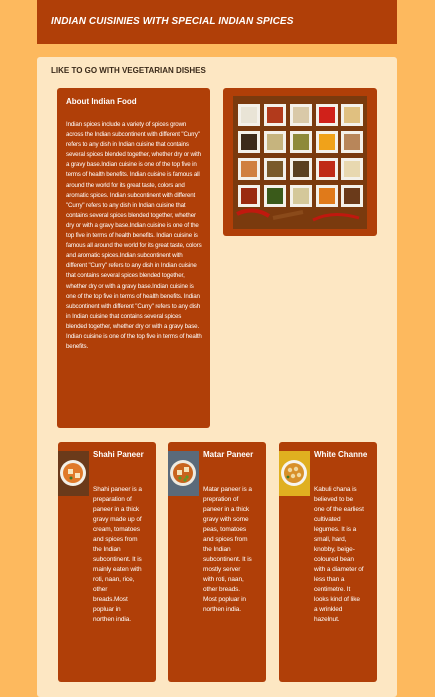 The height and width of the screenshot is (697, 435). What do you see at coordinates (294, 473) in the screenshot?
I see `white-channe-image` at bounding box center [294, 473].